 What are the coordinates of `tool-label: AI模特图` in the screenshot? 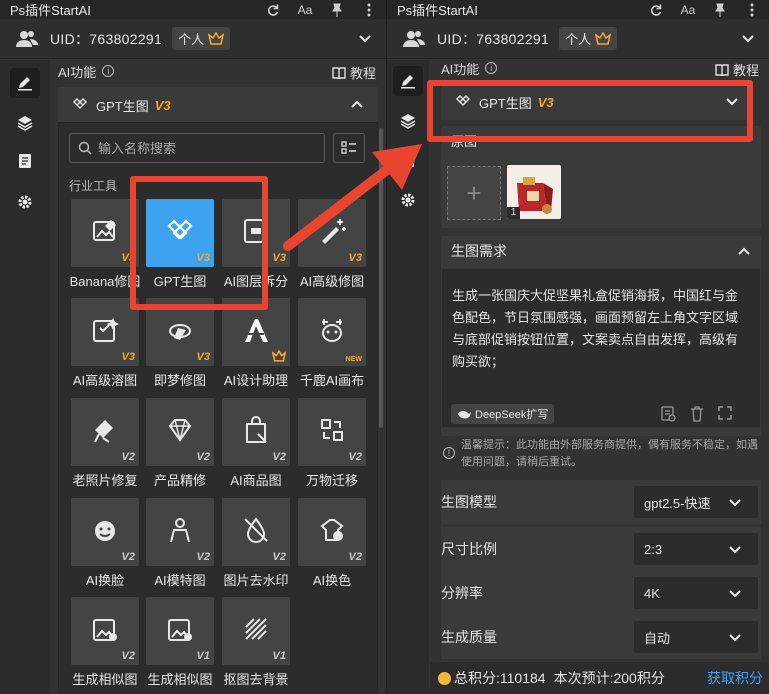 It's located at (180, 579).